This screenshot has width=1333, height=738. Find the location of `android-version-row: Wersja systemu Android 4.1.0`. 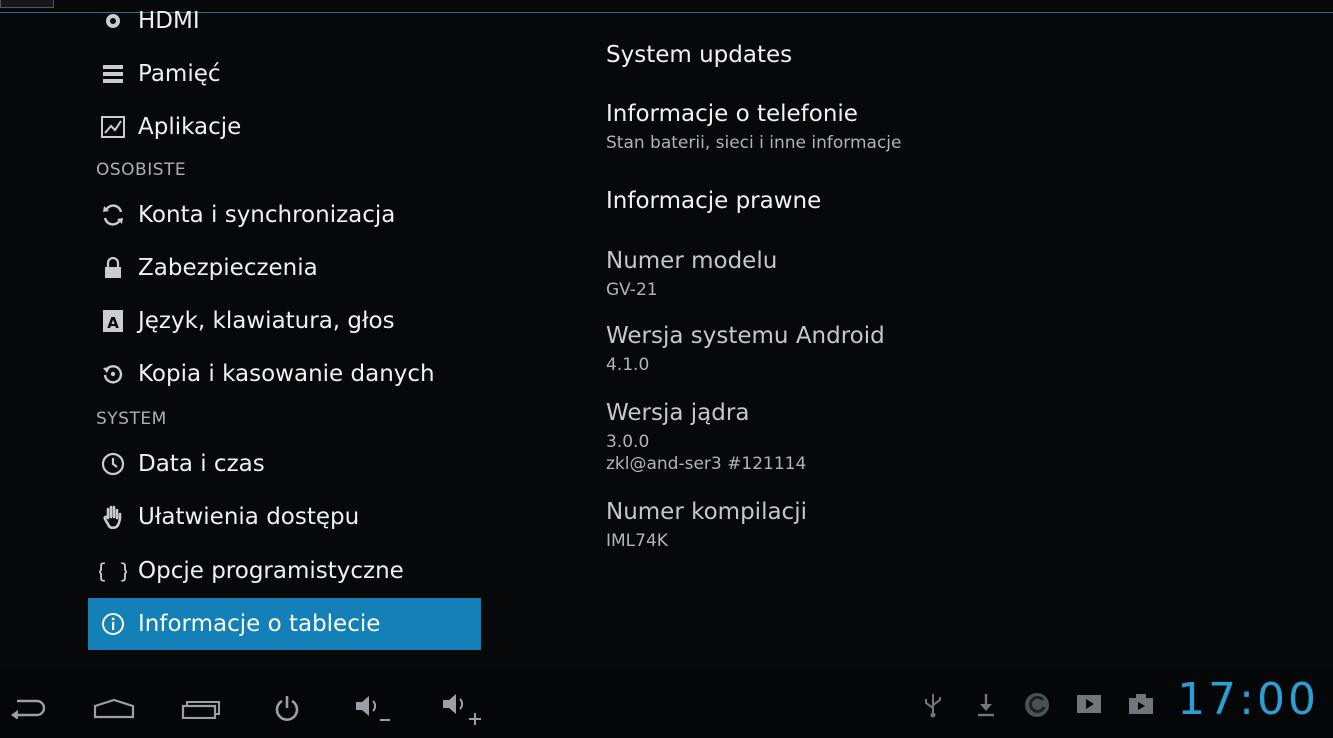

android-version-row: Wersja systemu Android 4.1.0 is located at coordinates (745, 349).